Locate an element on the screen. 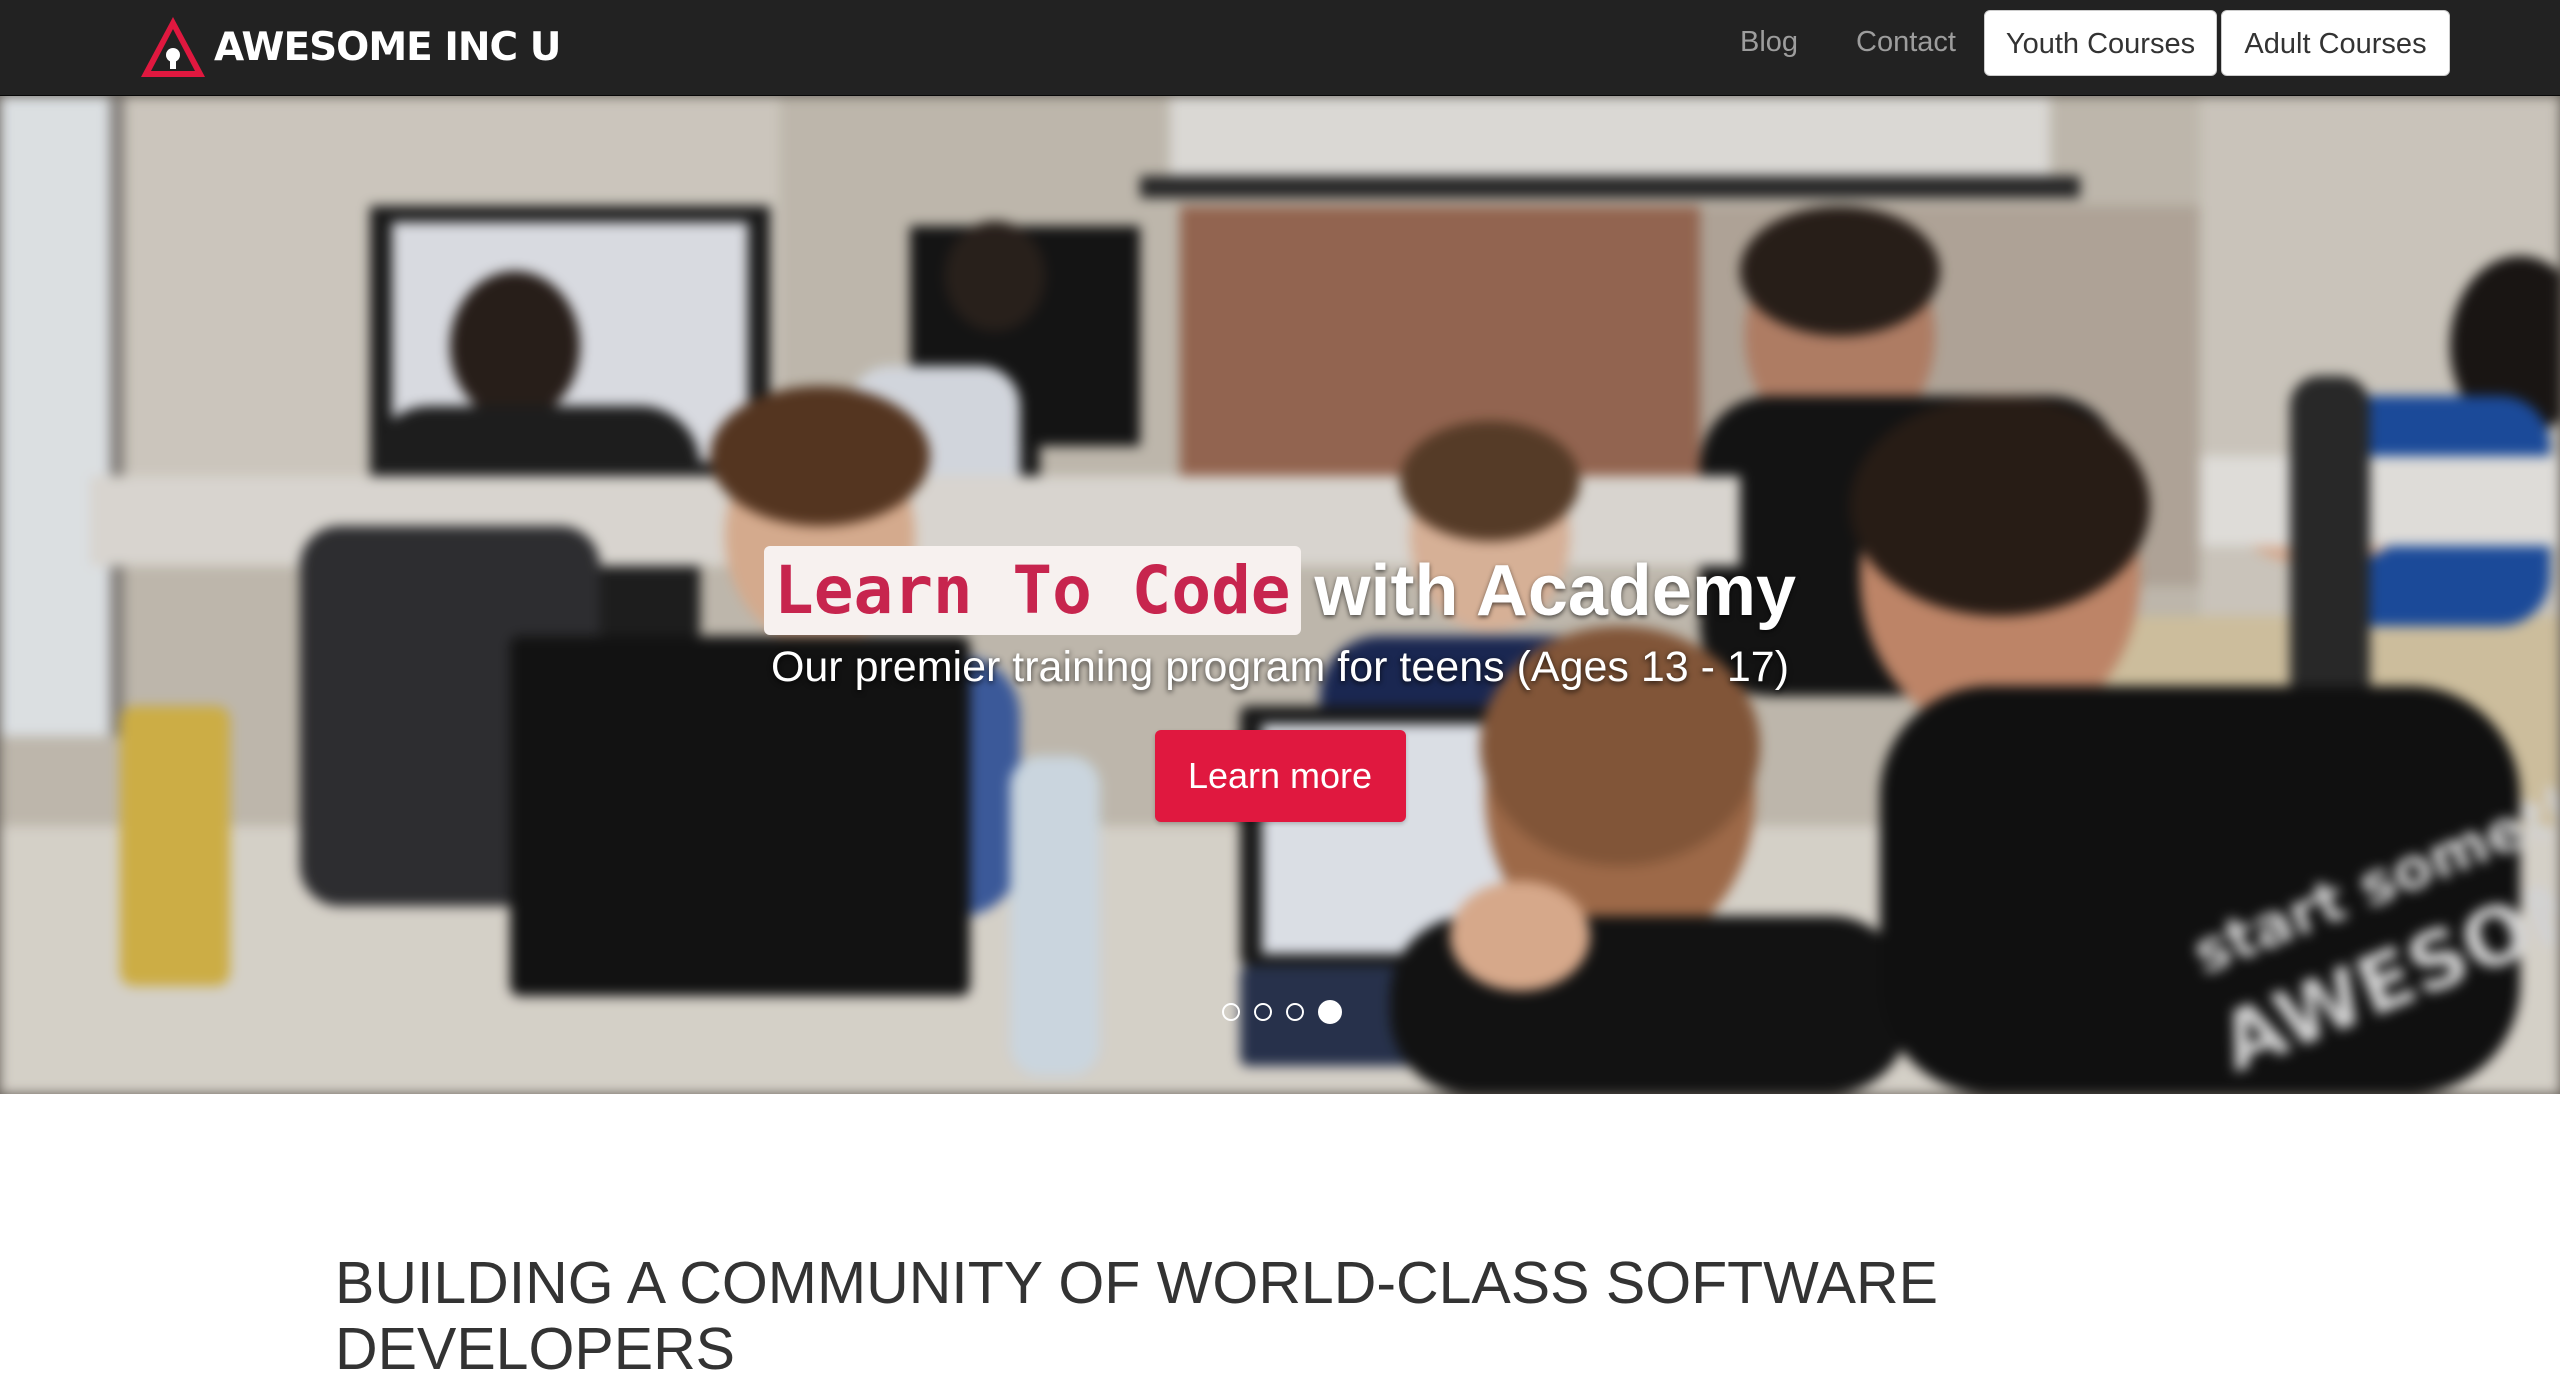 Image resolution: width=2560 pixels, height=1400 pixels. learn-more-button: Learn more is located at coordinates (1280, 776).